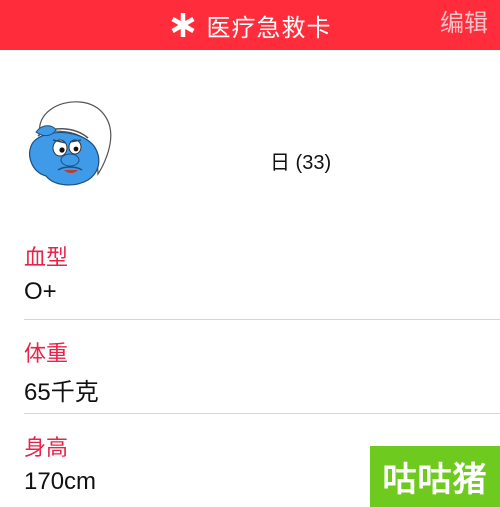 Image resolution: width=500 pixels, height=507 pixels. Describe the element at coordinates (464, 20) in the screenshot. I see `edit-button: 编辑` at that location.